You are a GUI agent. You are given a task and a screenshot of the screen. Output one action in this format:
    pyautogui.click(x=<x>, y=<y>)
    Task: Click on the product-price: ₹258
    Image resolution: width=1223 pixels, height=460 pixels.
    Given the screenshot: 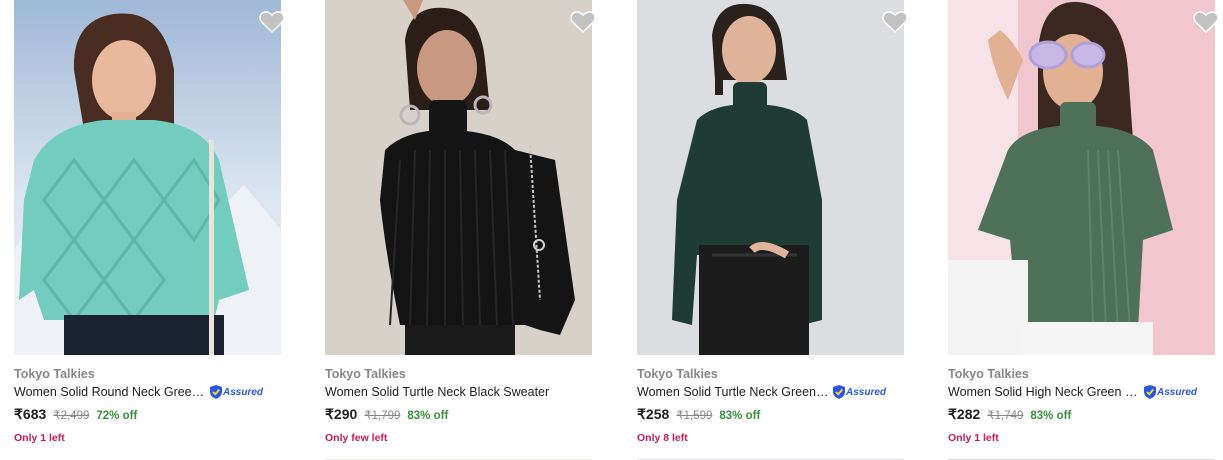 What is the action you would take?
    pyautogui.click(x=653, y=414)
    